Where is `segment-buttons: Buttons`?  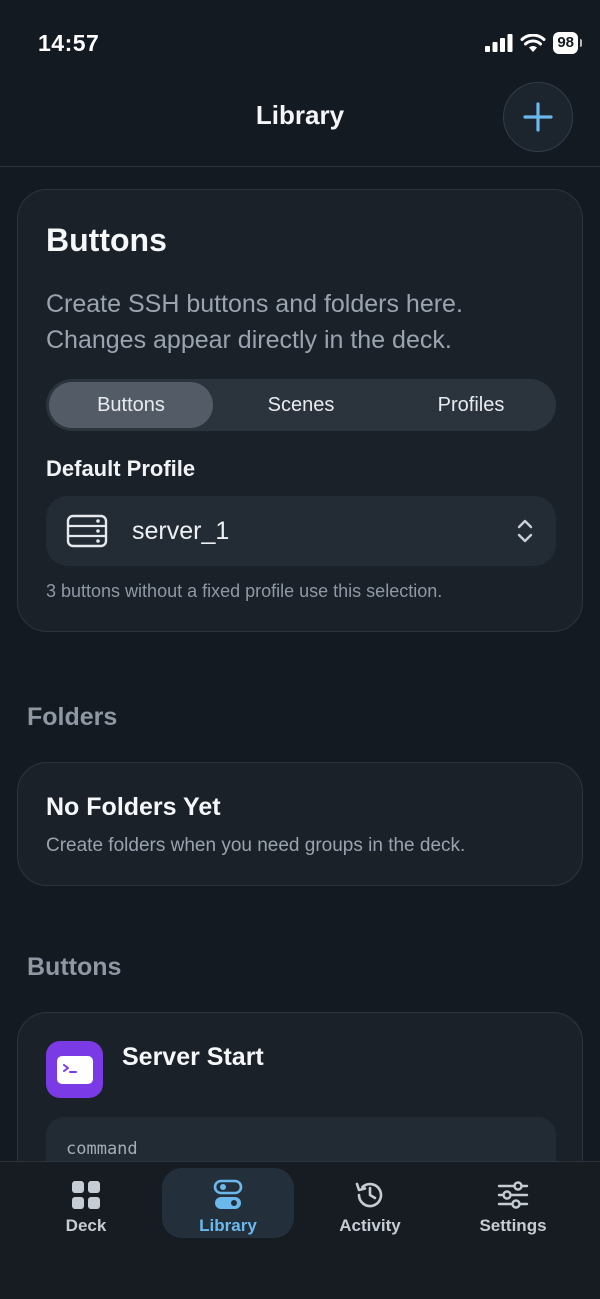 segment-buttons: Buttons is located at coordinates (131, 405).